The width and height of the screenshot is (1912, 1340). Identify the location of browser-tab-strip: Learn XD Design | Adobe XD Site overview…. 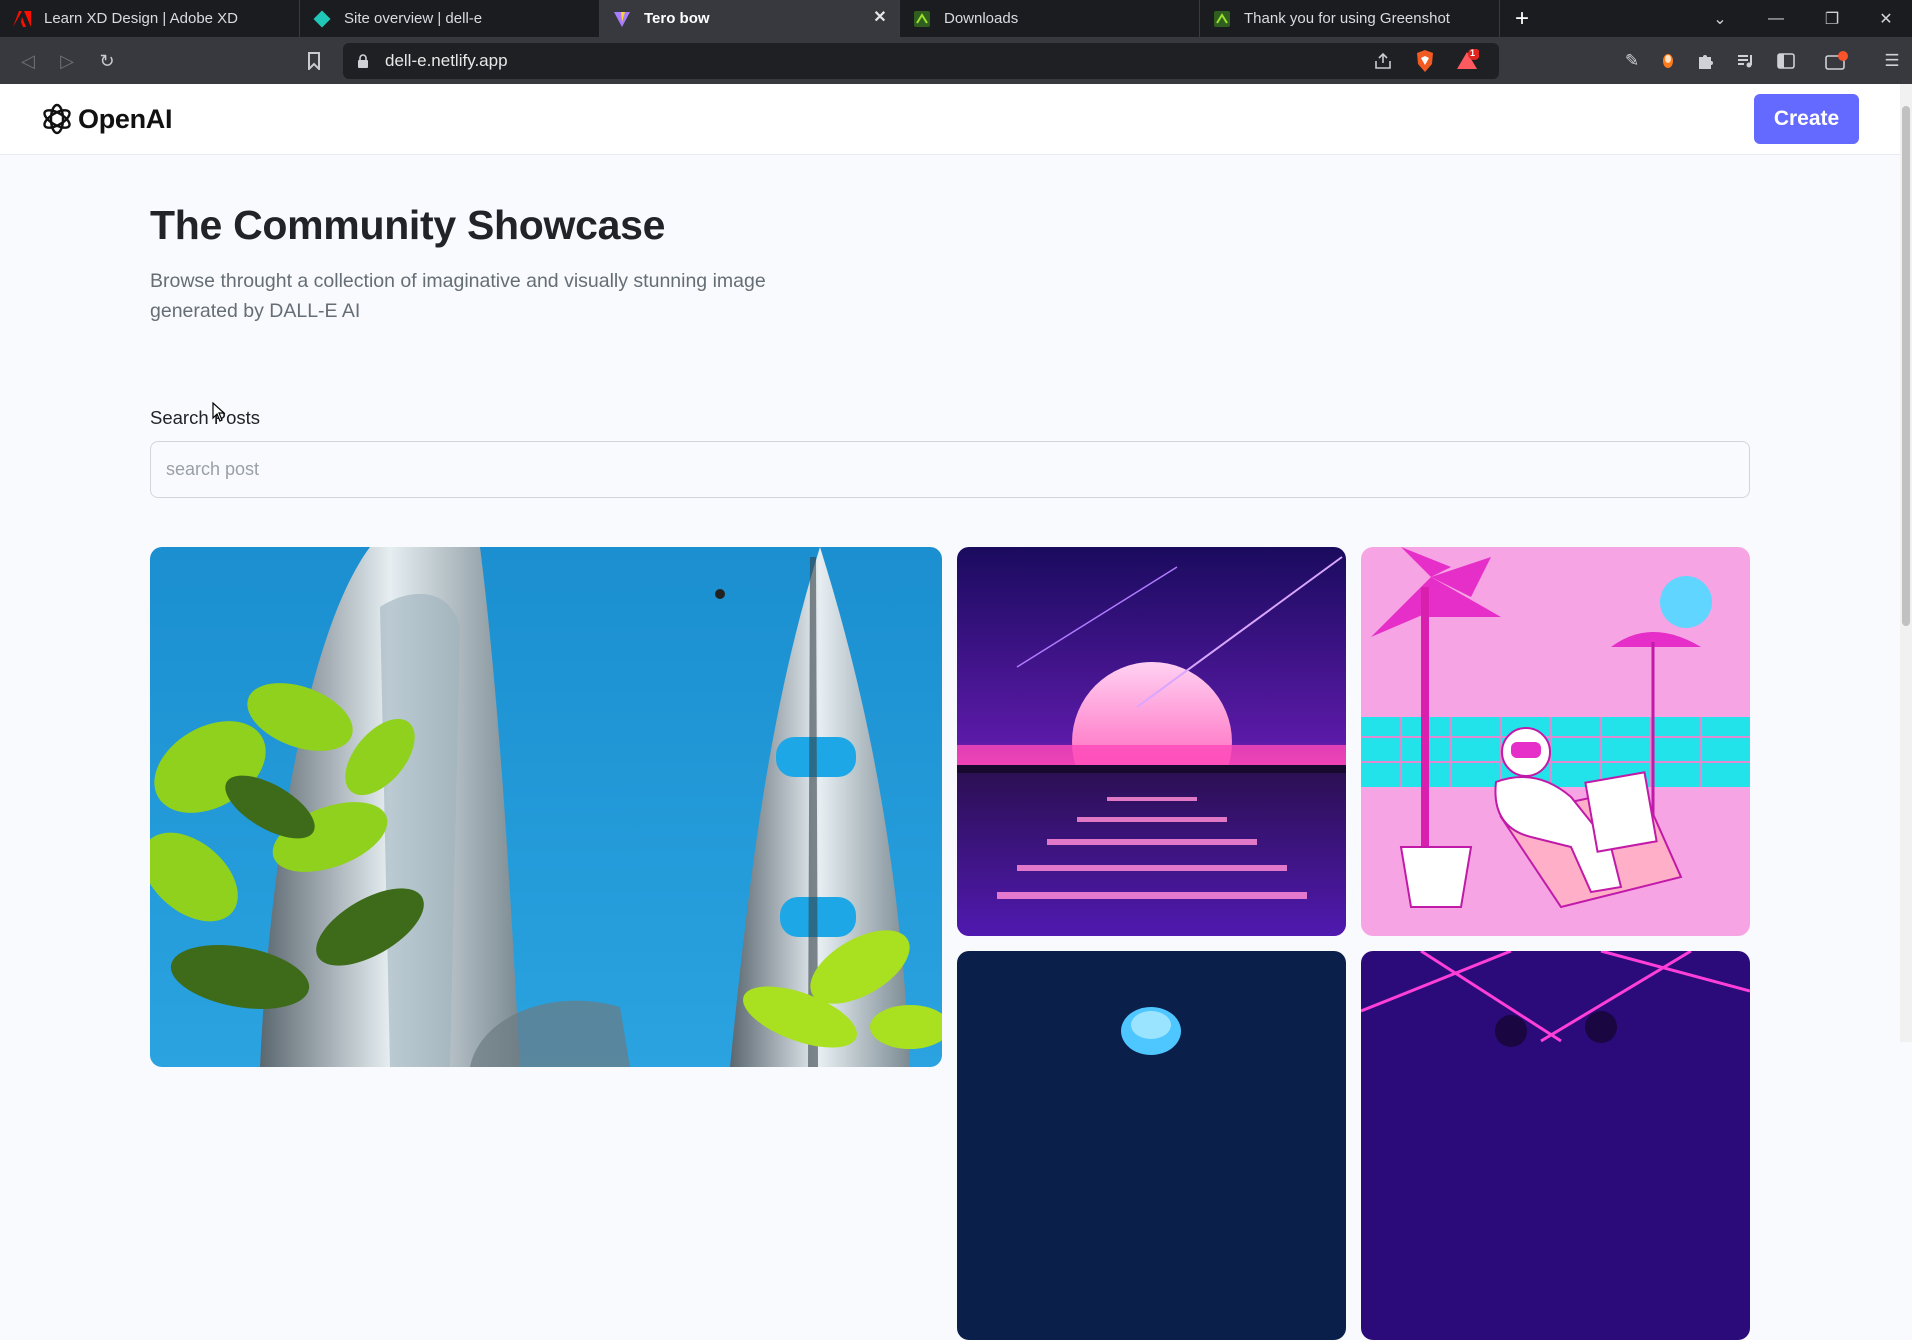
(956, 18).